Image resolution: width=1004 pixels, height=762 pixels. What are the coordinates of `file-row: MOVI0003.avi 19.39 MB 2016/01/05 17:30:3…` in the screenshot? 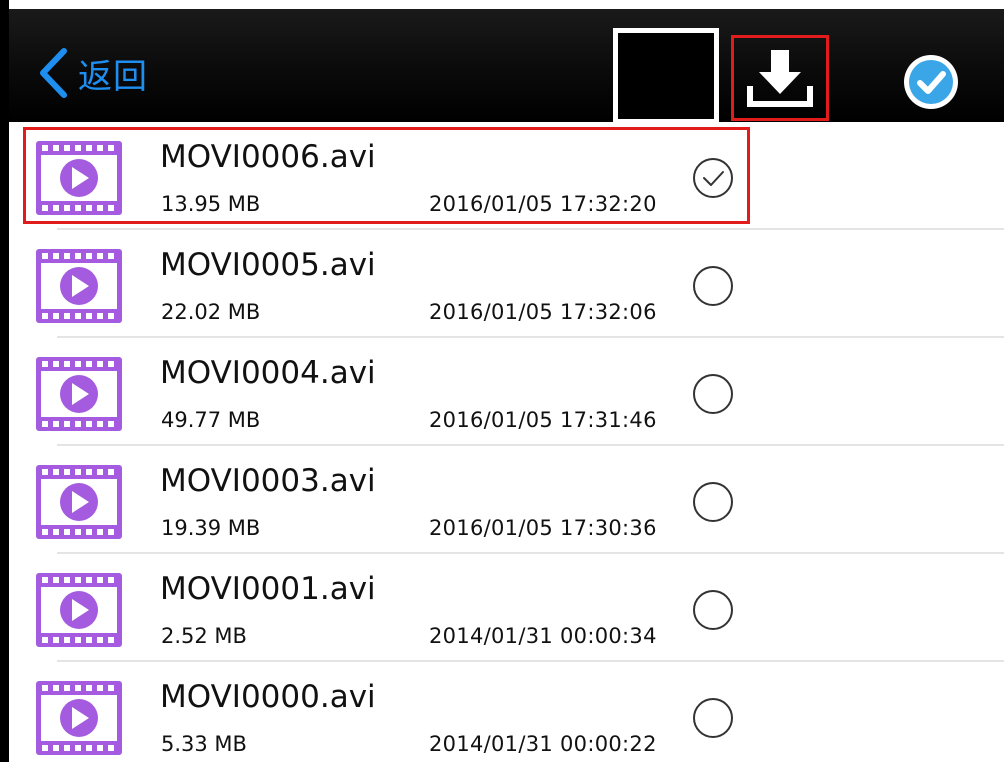 It's located at (506, 500).